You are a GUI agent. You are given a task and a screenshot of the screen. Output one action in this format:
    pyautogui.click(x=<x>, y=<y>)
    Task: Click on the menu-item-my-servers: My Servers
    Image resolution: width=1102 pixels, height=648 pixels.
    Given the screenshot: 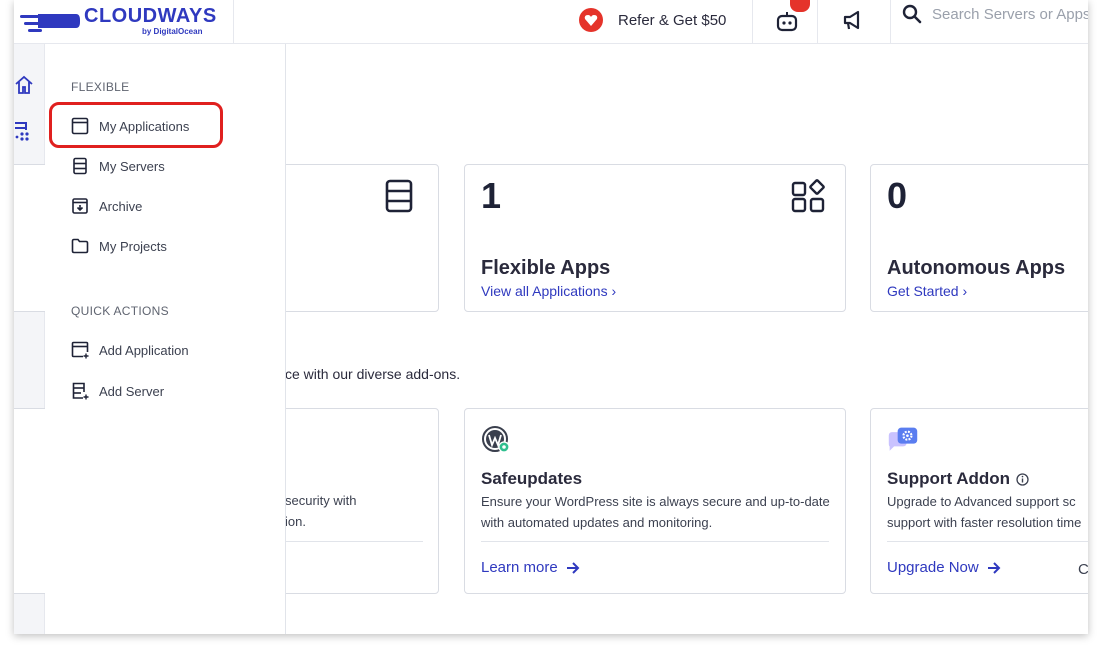 What is the action you would take?
    pyautogui.click(x=118, y=166)
    